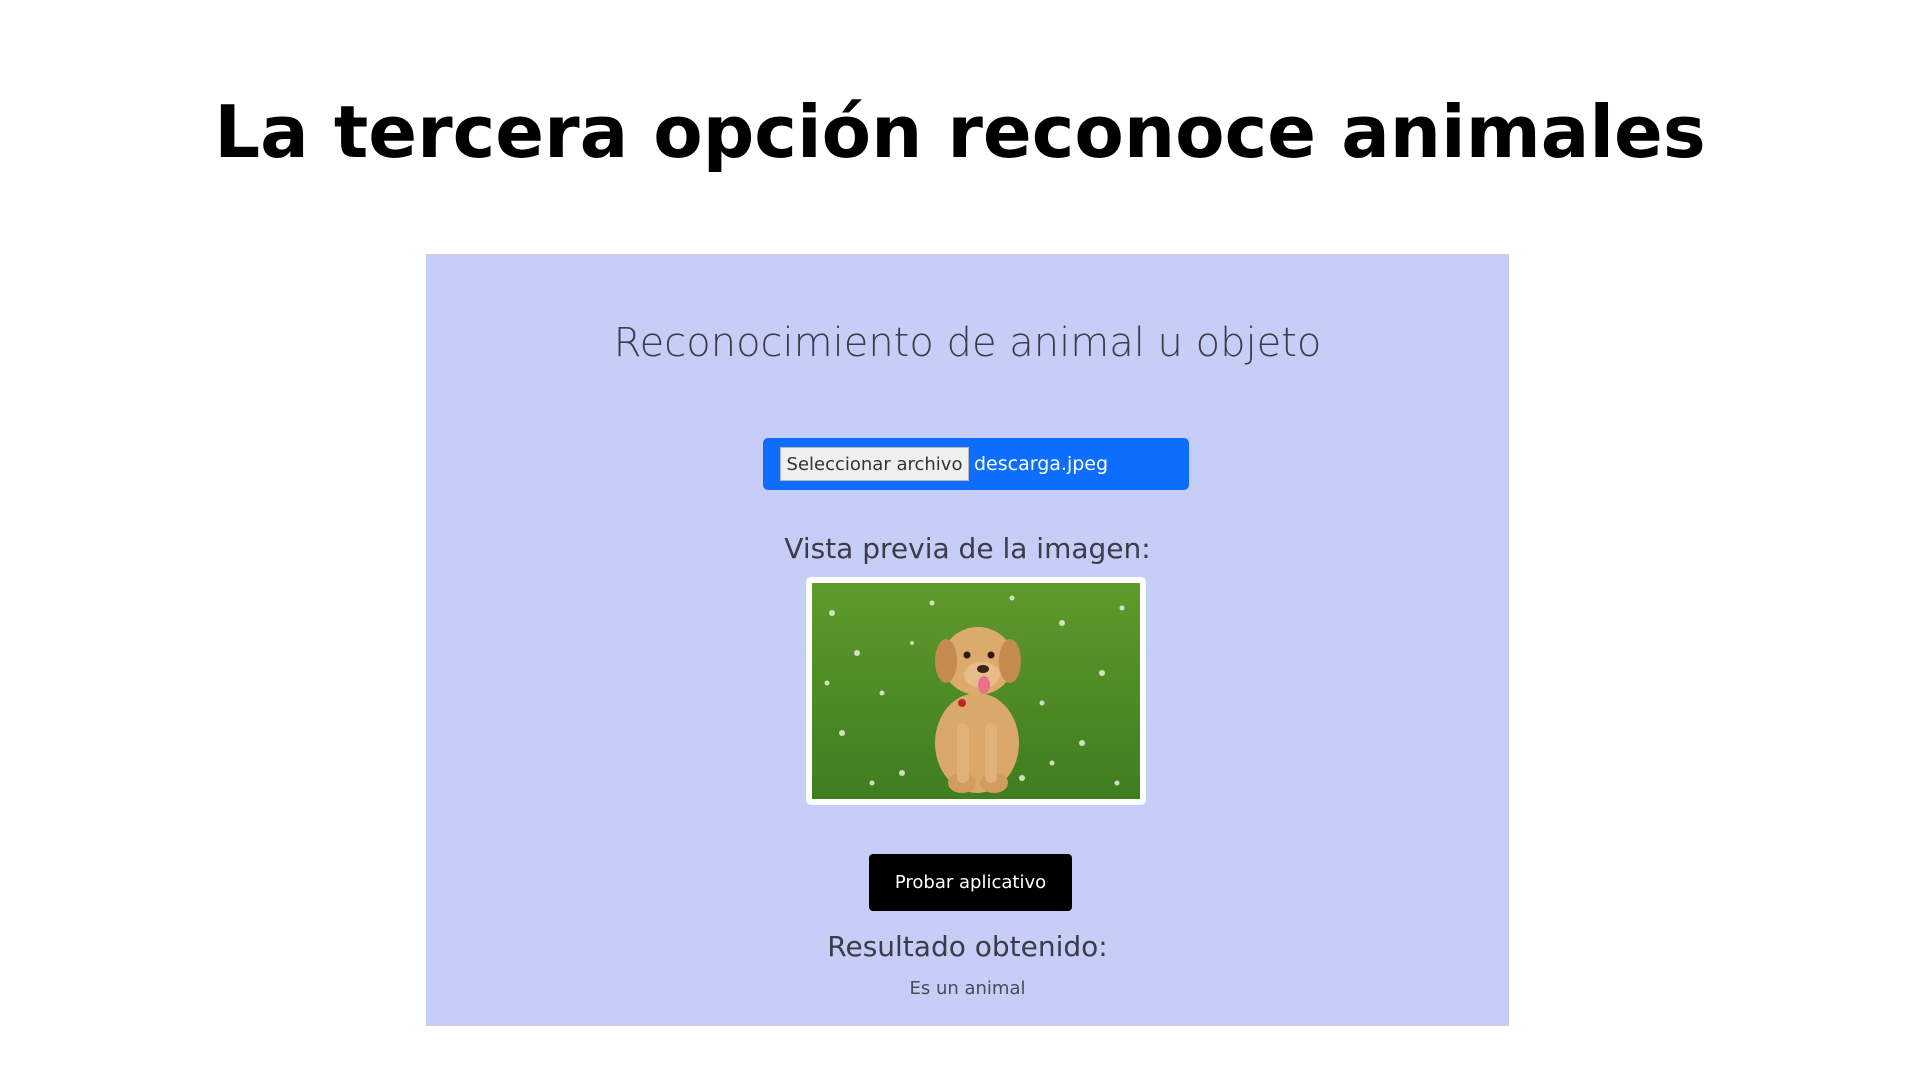 This screenshot has height=1080, width=1920. I want to click on dog-photo-icon, so click(976, 691).